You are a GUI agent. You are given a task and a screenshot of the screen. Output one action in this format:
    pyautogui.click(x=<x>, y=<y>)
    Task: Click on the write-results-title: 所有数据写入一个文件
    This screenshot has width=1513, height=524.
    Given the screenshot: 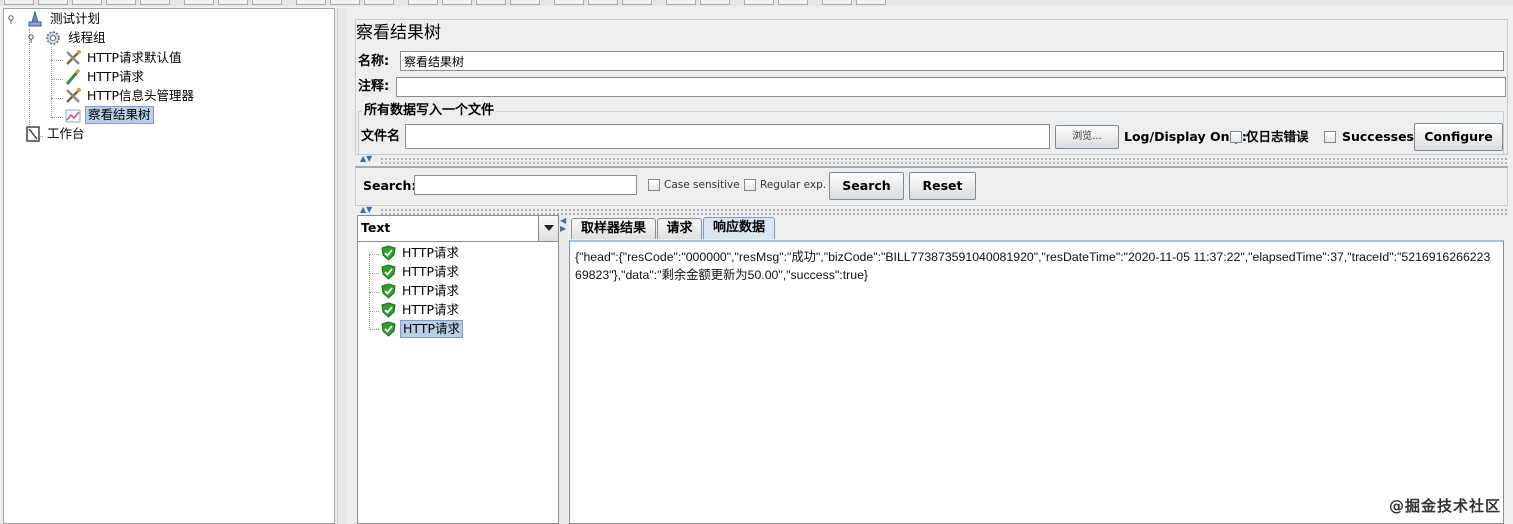 What is the action you would take?
    pyautogui.click(x=429, y=111)
    